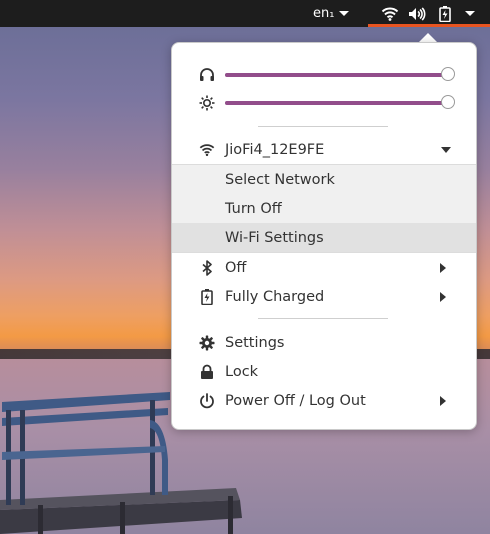 The height and width of the screenshot is (534, 490). I want to click on gear-icon, so click(207, 343).